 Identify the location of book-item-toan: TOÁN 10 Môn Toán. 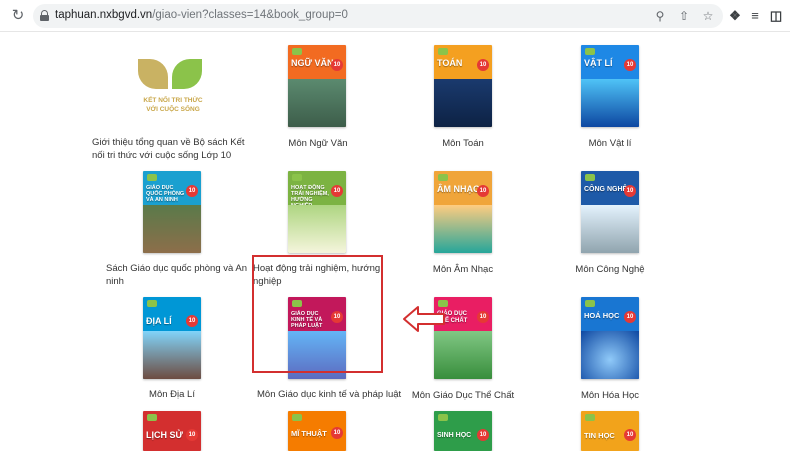
(463, 105).